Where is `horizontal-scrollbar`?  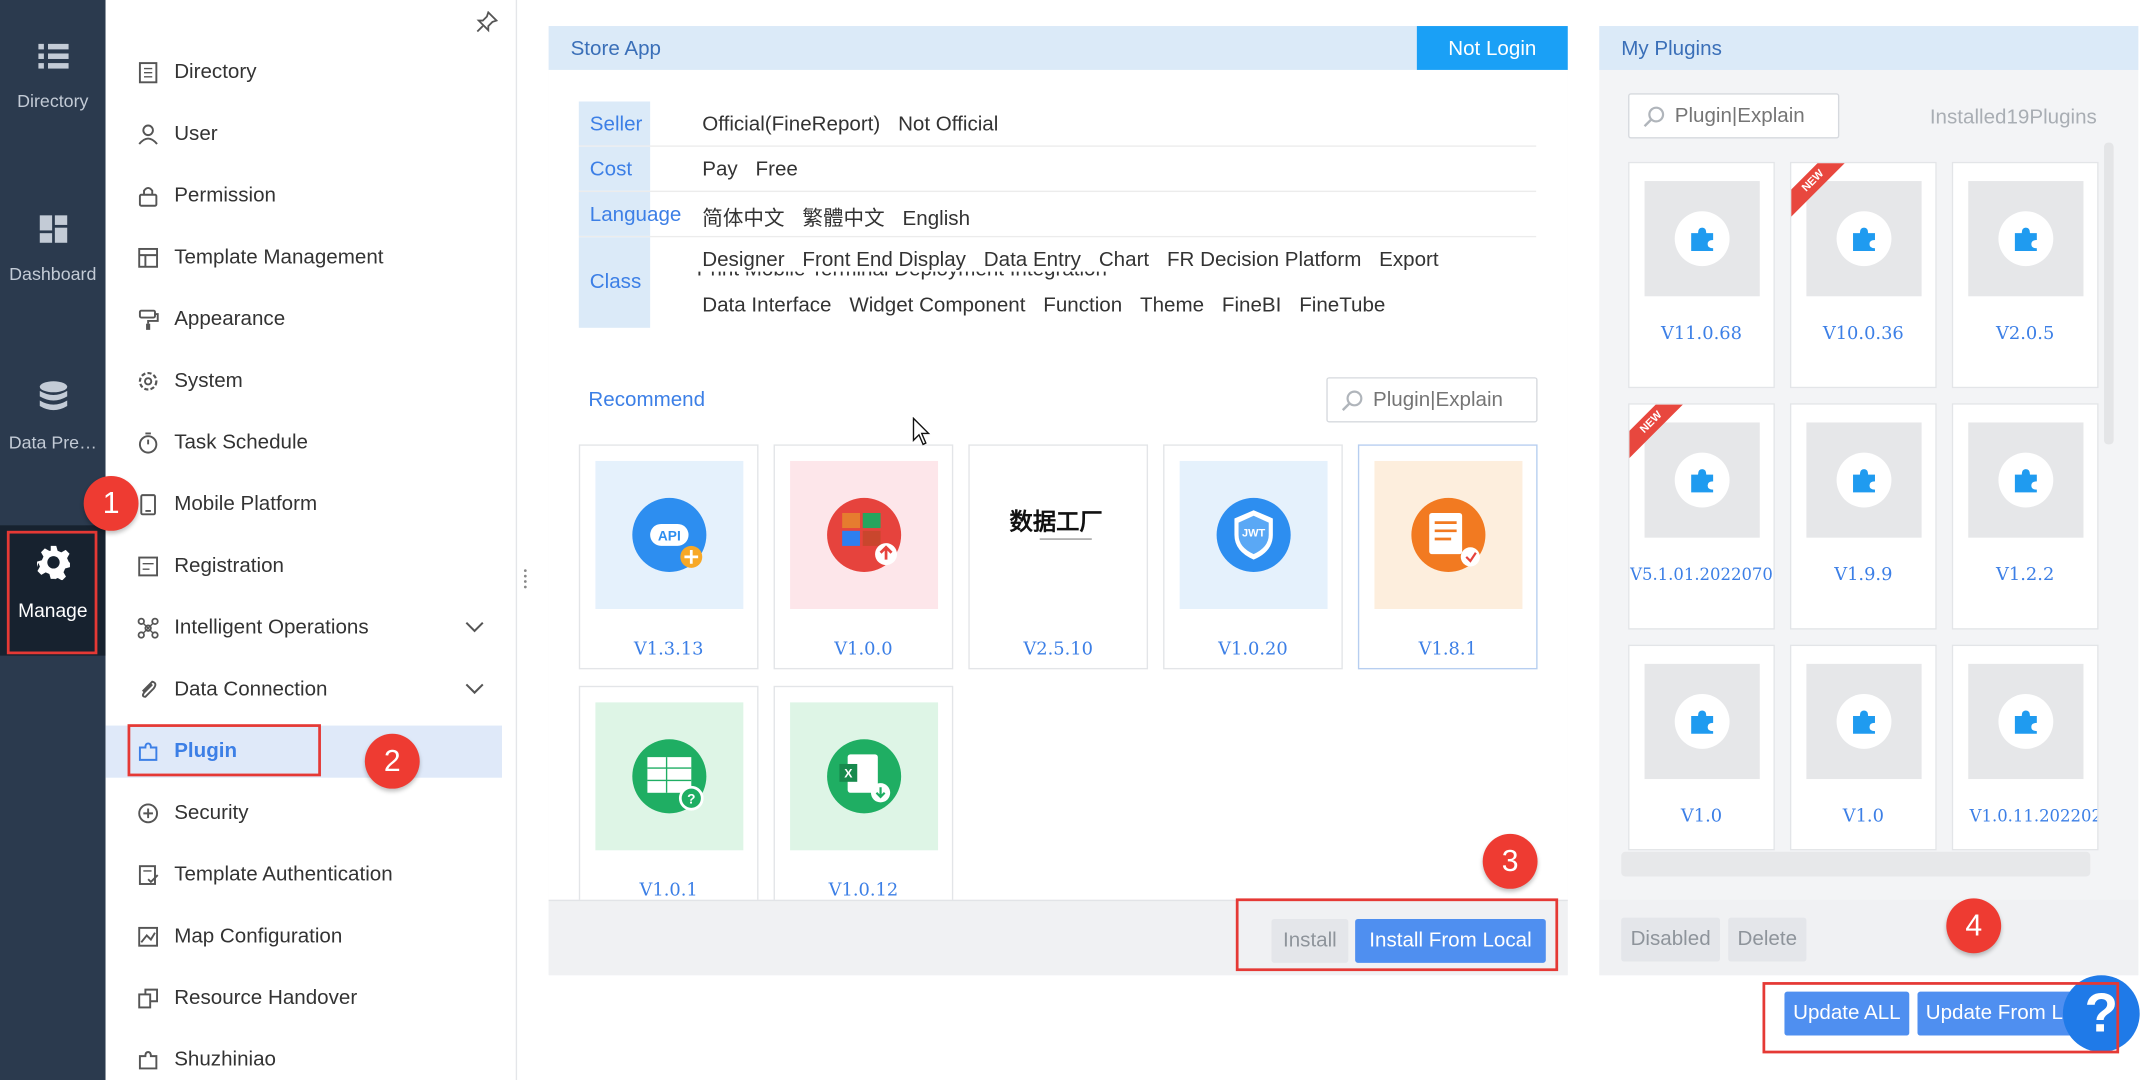 horizontal-scrollbar is located at coordinates (1856, 864).